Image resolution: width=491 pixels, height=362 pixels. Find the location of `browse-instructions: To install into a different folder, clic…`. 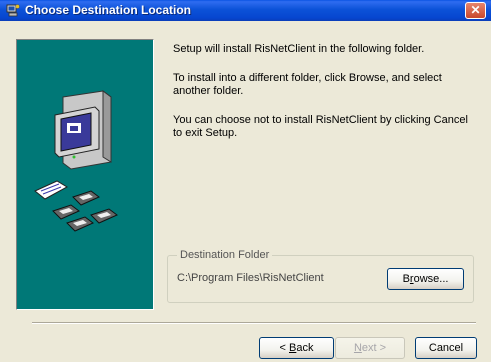

browse-instructions: To install into a different folder, clic… is located at coordinates (307, 84).